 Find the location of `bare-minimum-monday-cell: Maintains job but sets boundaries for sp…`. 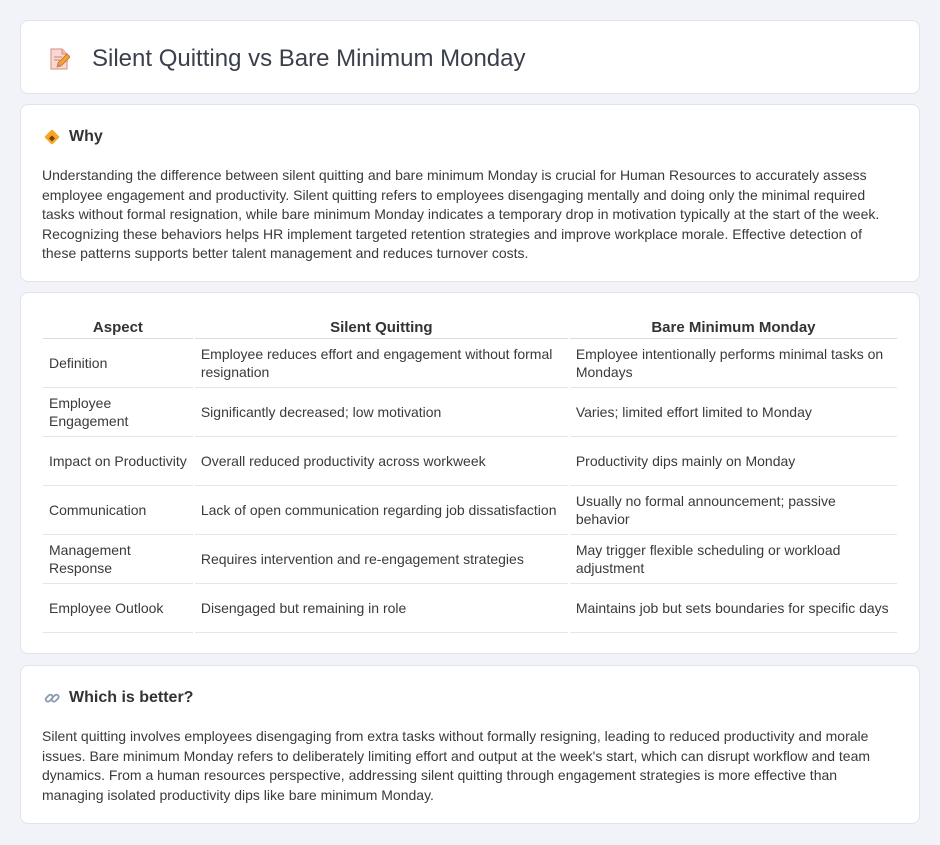

bare-minimum-monday-cell: Maintains job but sets boundaries for sp… is located at coordinates (733, 608).